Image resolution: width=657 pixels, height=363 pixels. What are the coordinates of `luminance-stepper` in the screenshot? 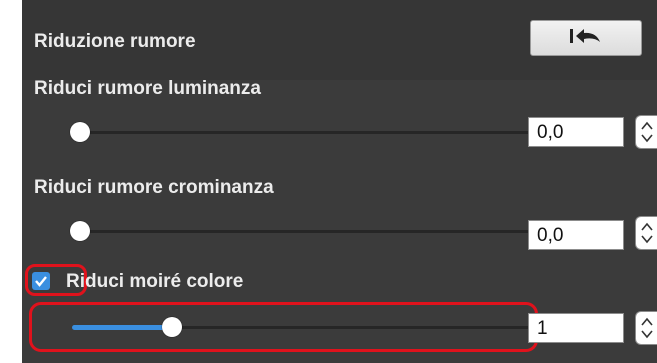 It's located at (646, 132).